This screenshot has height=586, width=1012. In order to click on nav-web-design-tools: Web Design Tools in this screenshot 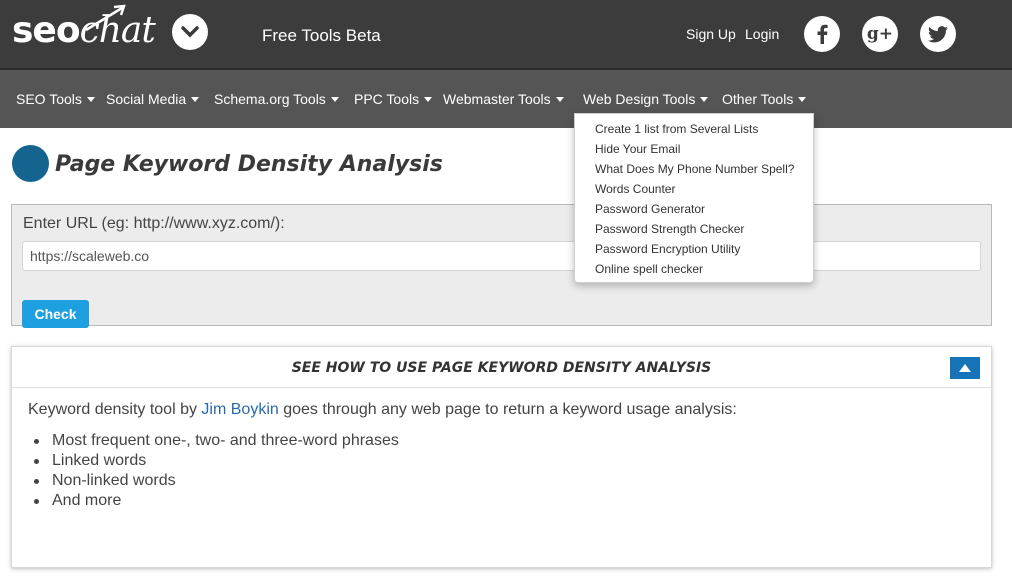, I will do `click(646, 99)`.